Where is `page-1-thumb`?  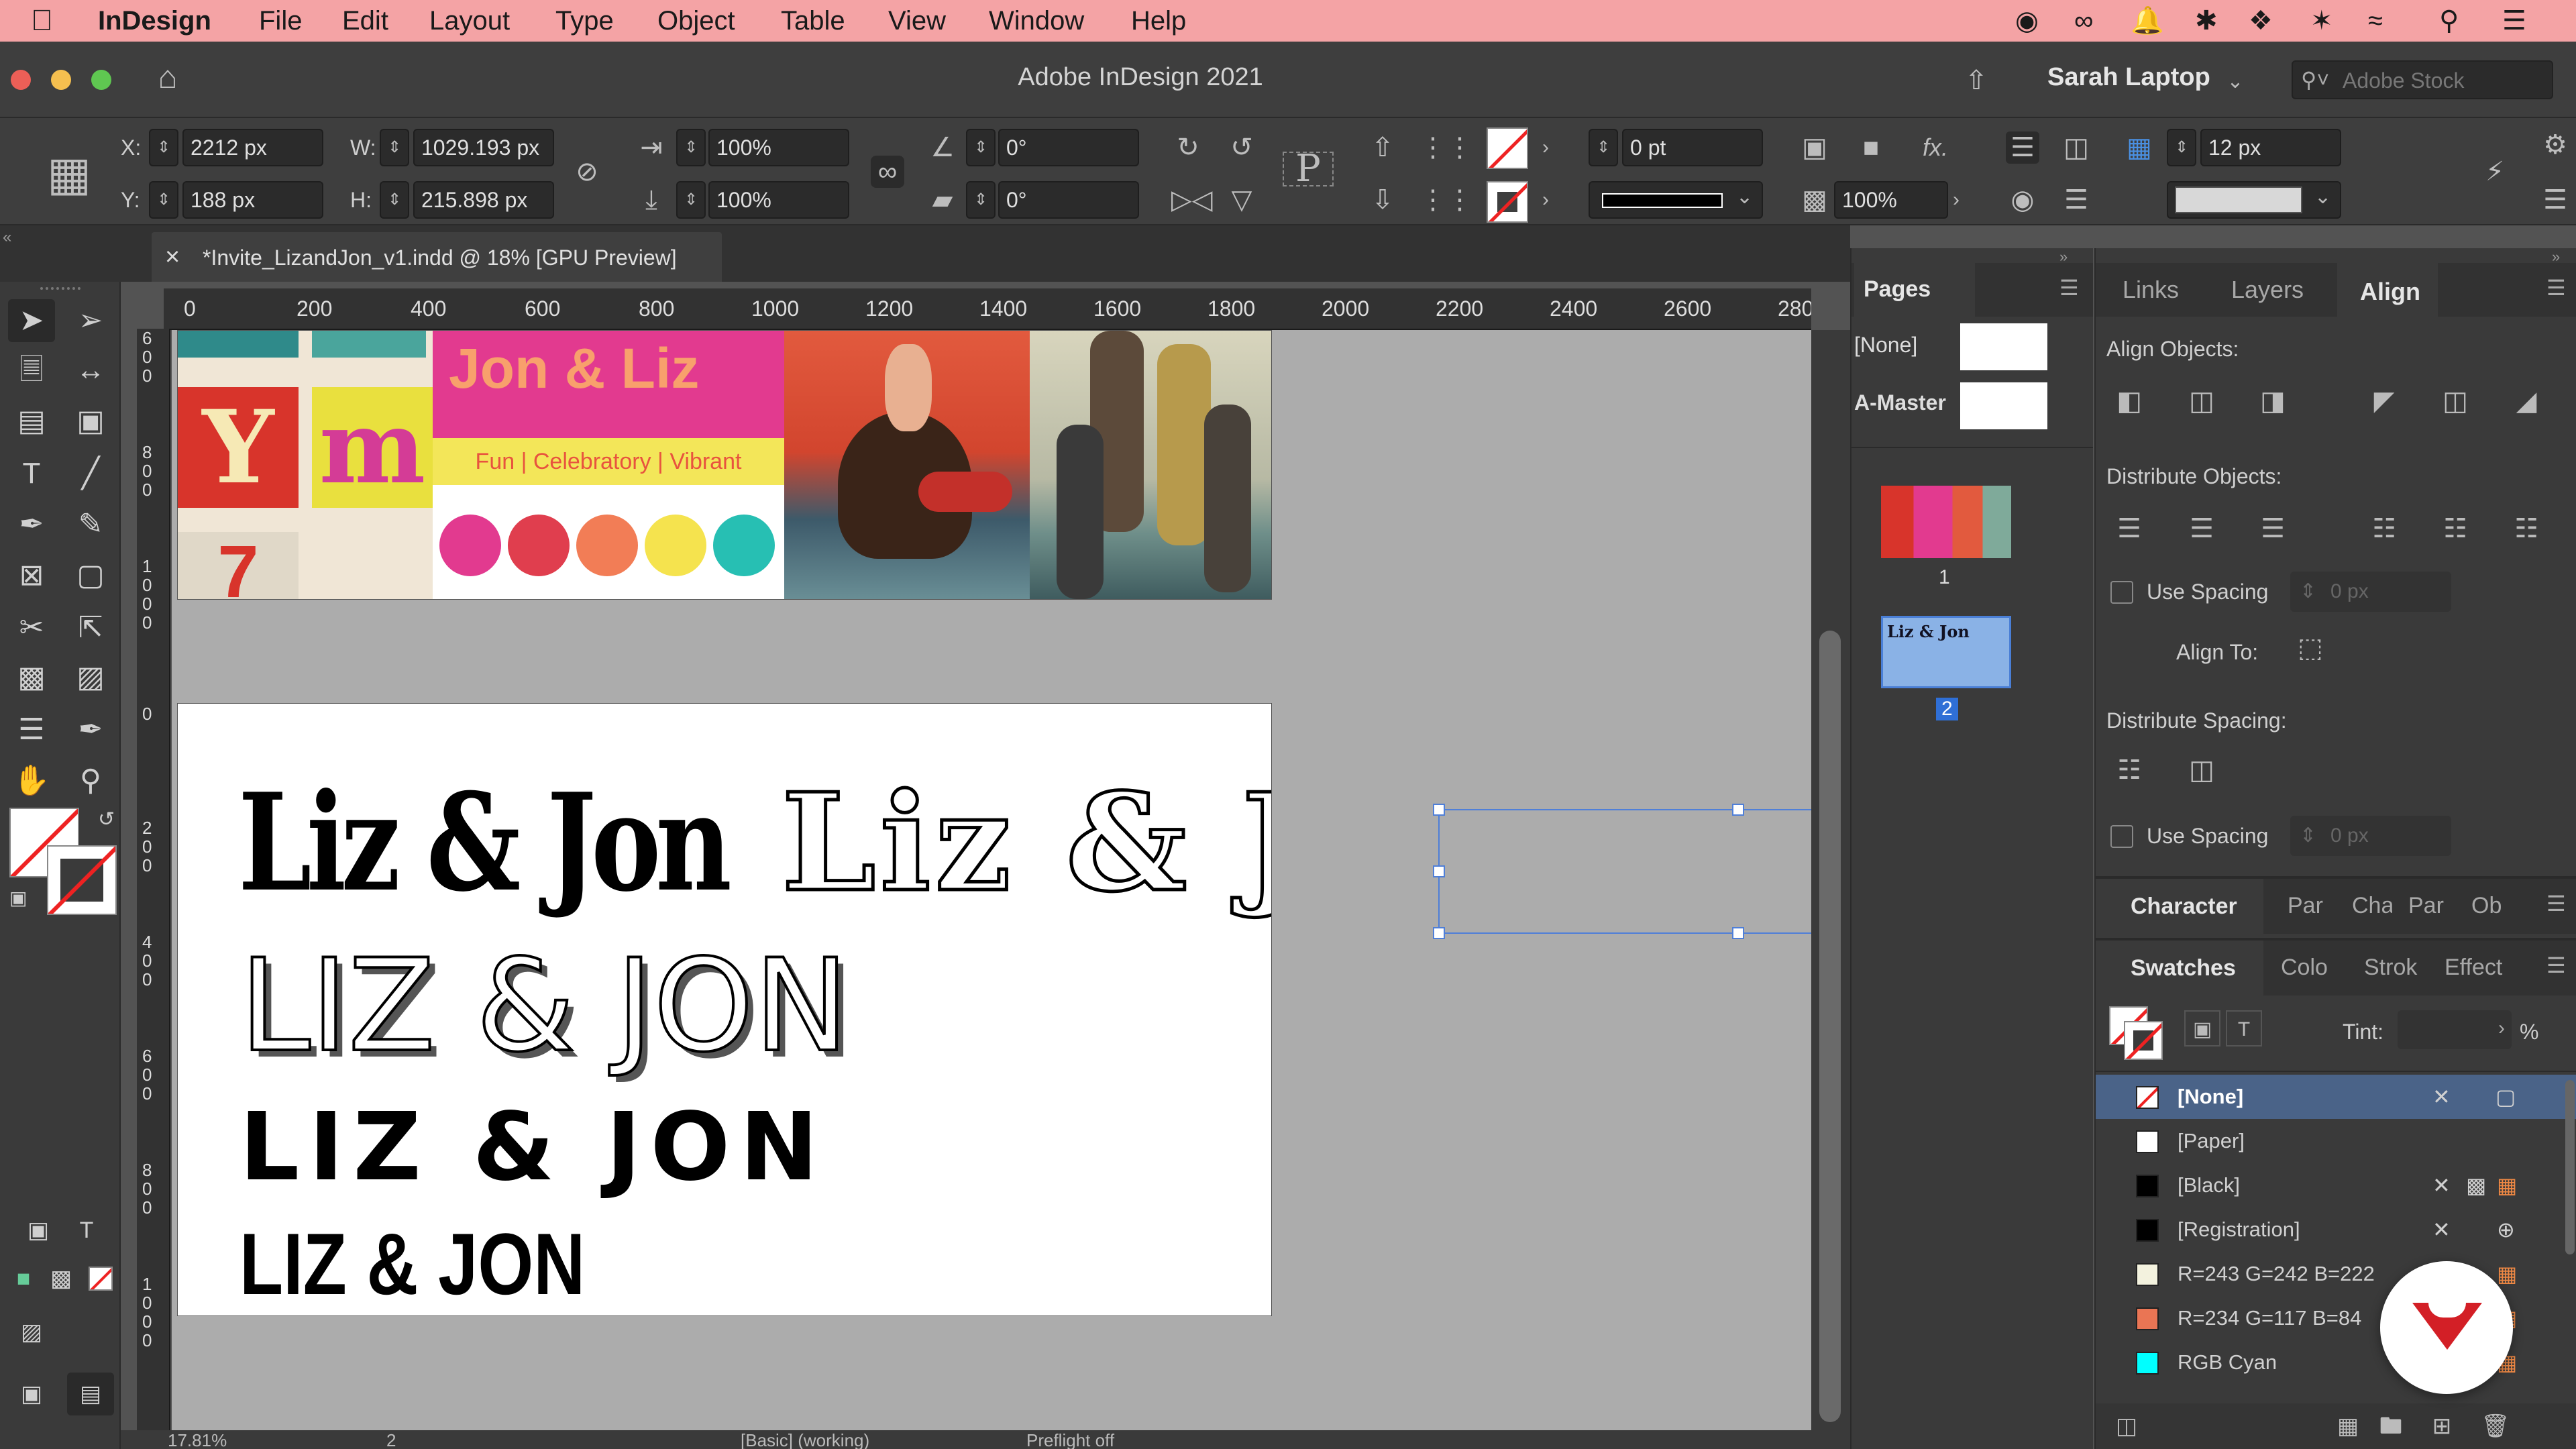 page-1-thumb is located at coordinates (1946, 522).